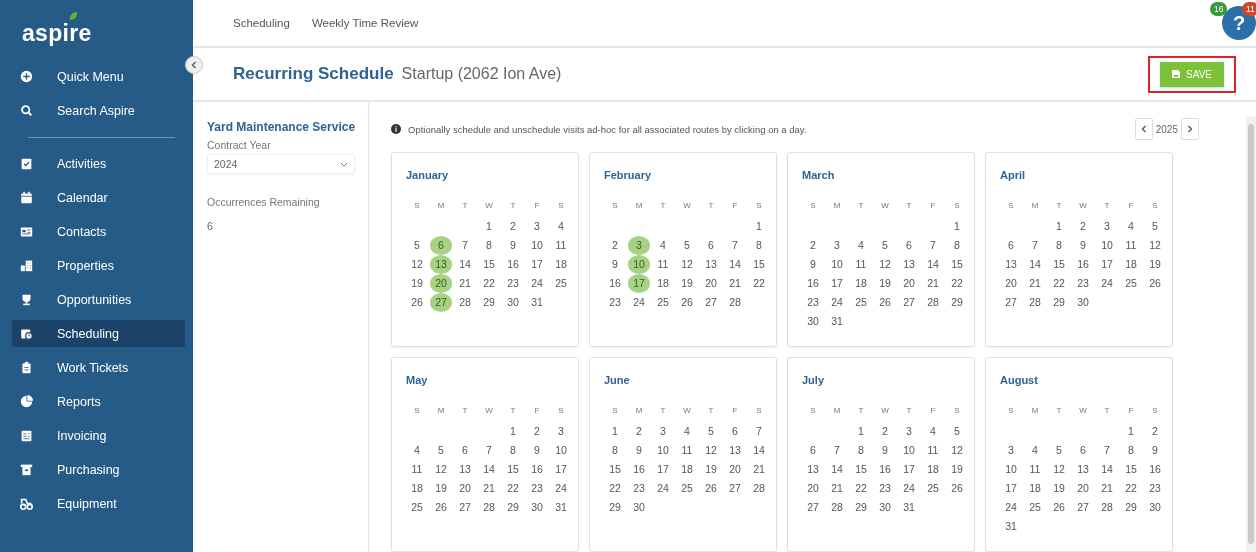 Image resolution: width=1256 pixels, height=552 pixels. I want to click on day-cell: 20, so click(711, 283).